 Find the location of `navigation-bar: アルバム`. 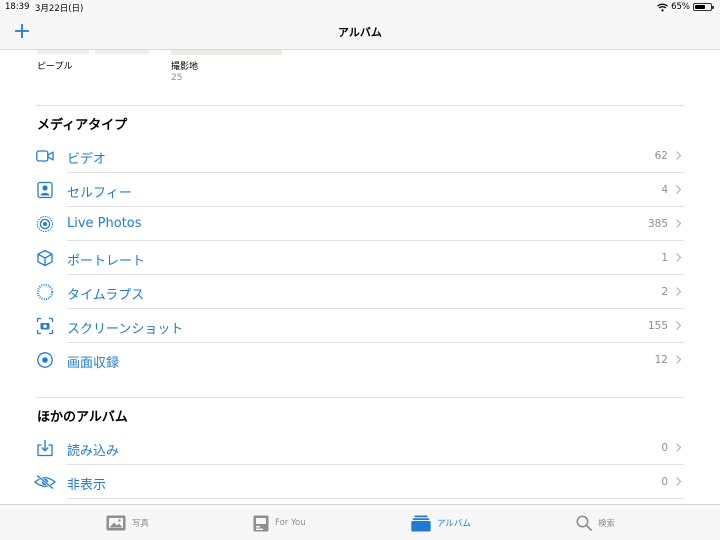

navigation-bar: アルバム is located at coordinates (360, 32).